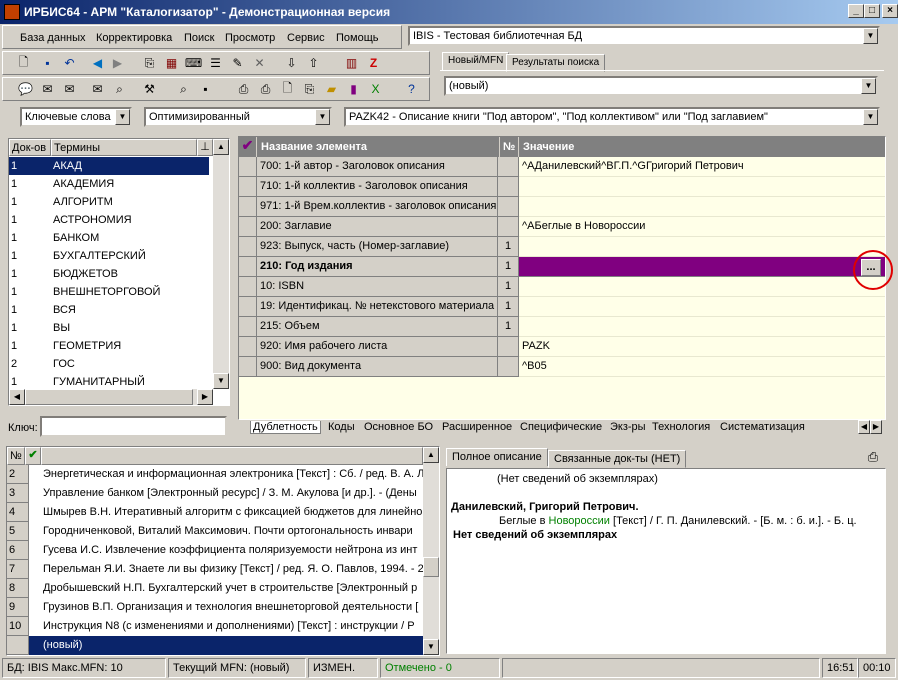  I want to click on editor-row: 710: 1-й коллектив - Заголовок описания, so click(562, 187).